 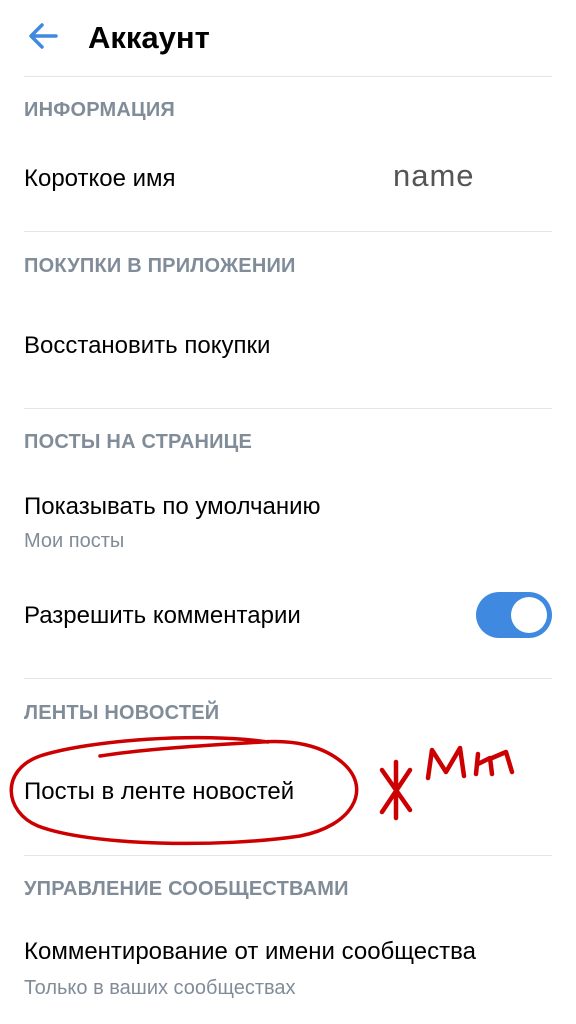 What do you see at coordinates (138, 442) in the screenshot?
I see `section-title-posts: ПОСТЫ НА СТРАНИЦЕ` at bounding box center [138, 442].